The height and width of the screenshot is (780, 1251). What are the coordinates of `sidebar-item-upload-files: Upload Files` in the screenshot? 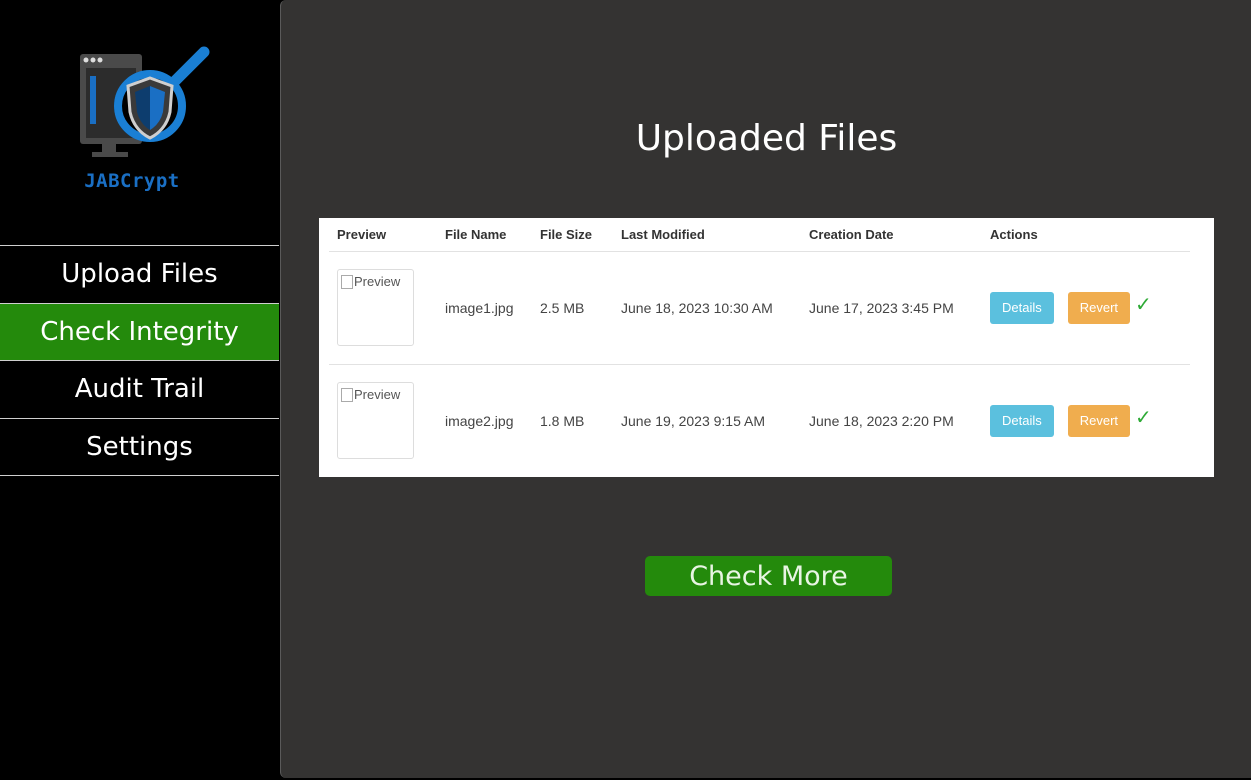 It's located at (139, 275).